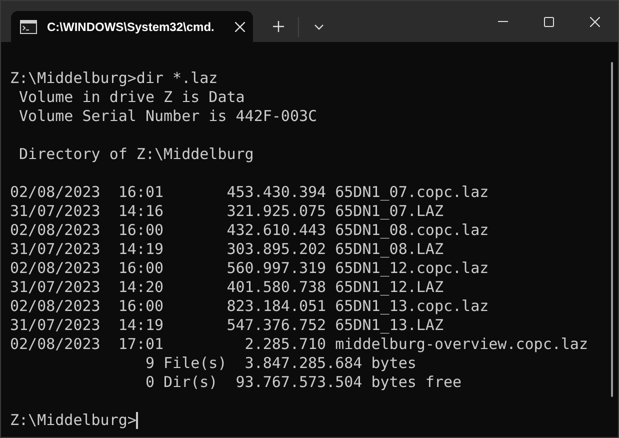 The height and width of the screenshot is (438, 619). Describe the element at coordinates (114, 78) in the screenshot. I see `terminal-line: Z:\Middelburg>dir *.laz` at that location.